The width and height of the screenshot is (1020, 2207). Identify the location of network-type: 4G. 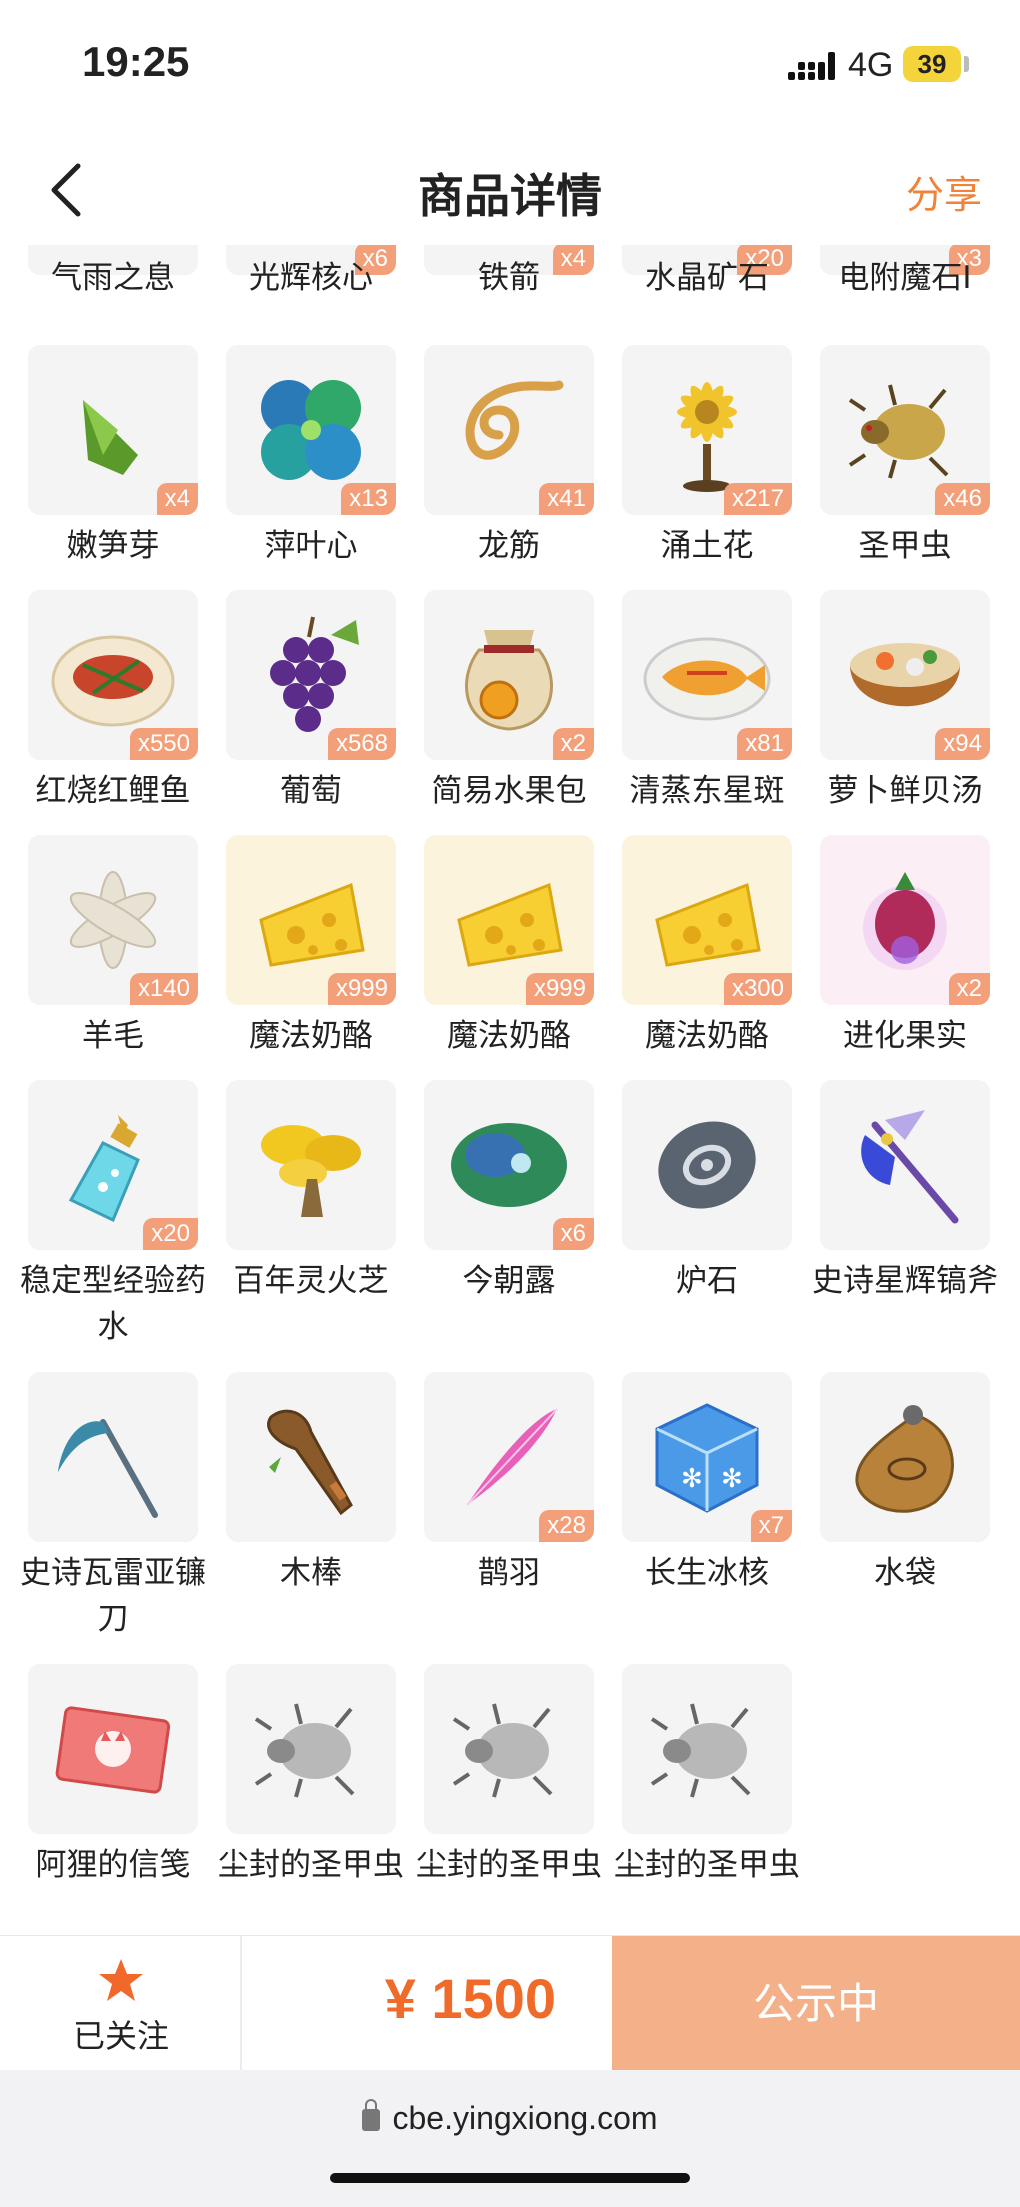
(871, 65).